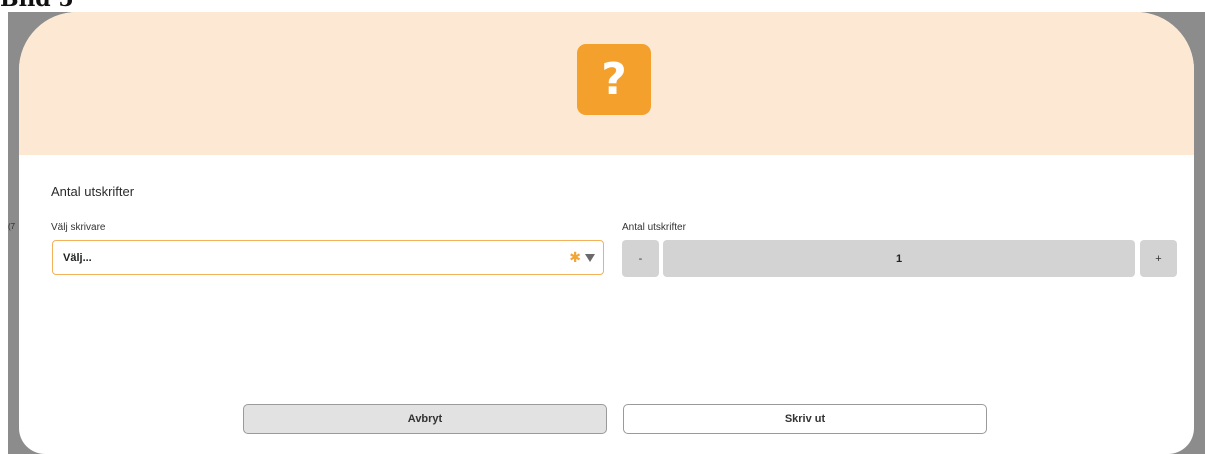  What do you see at coordinates (575, 257) in the screenshot?
I see `asterisk-icon: ✱` at bounding box center [575, 257].